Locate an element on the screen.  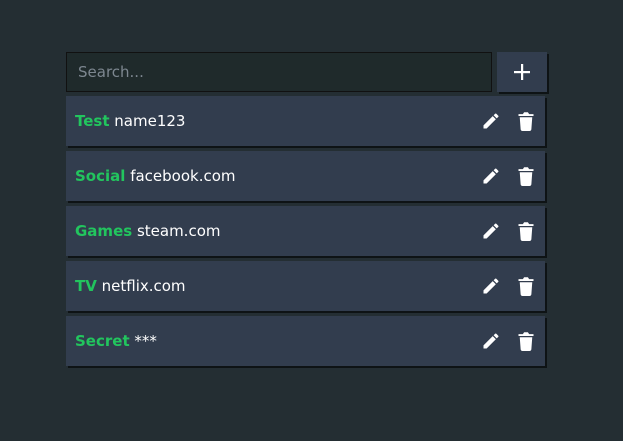
entry-text: Test name123 is located at coordinates (130, 121).